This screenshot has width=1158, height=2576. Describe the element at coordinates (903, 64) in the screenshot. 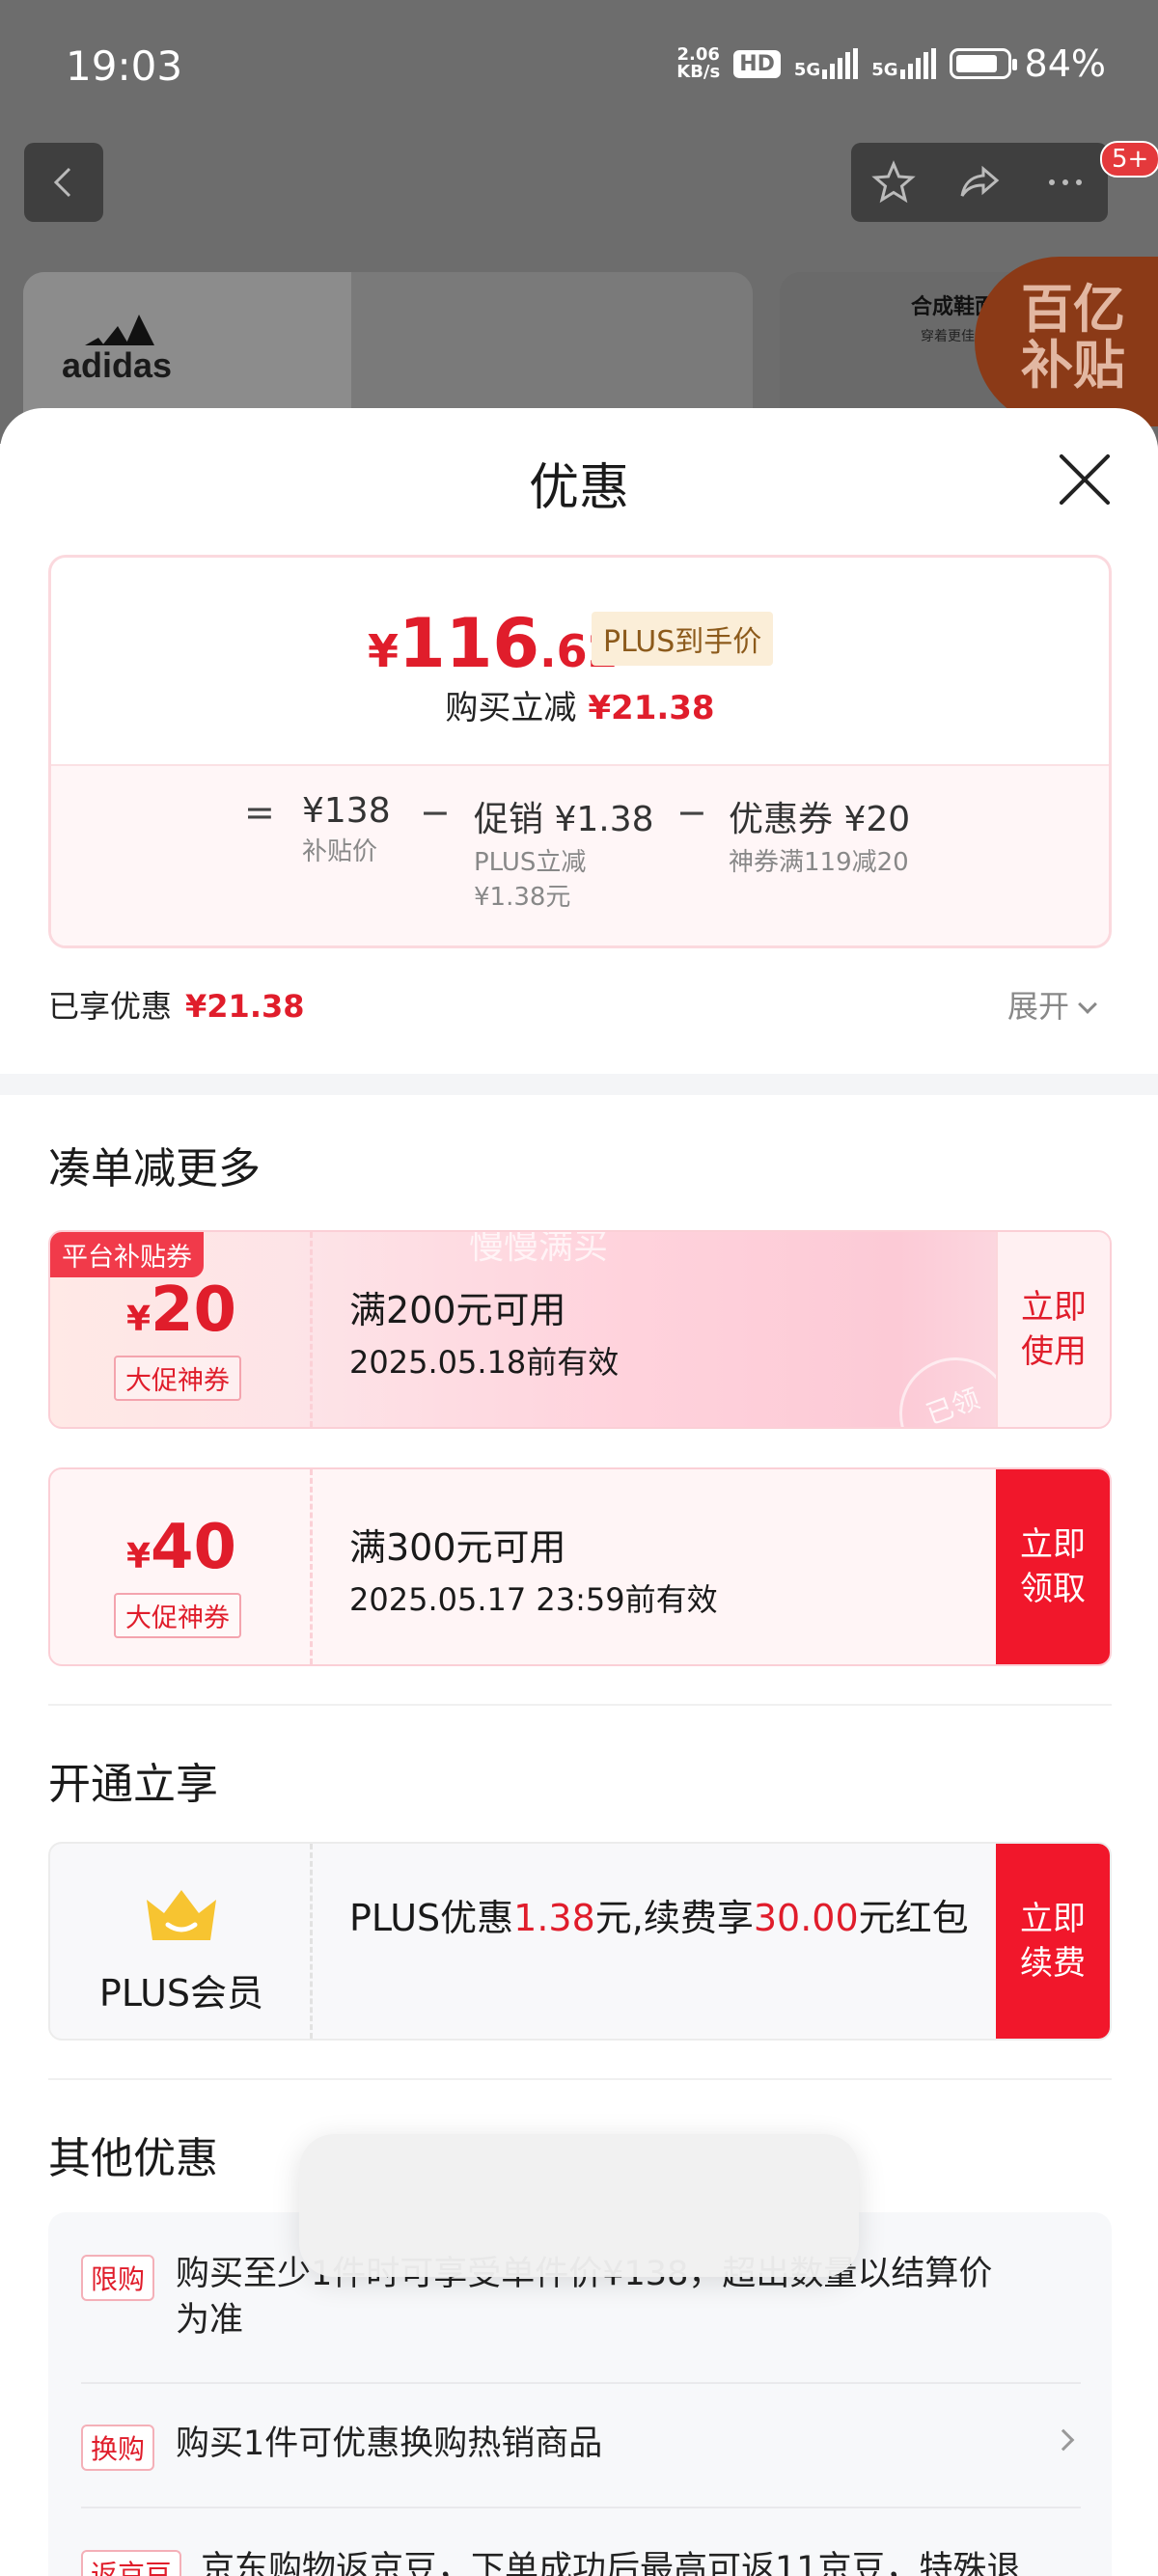

I see `signal-icon-2: 5G` at that location.